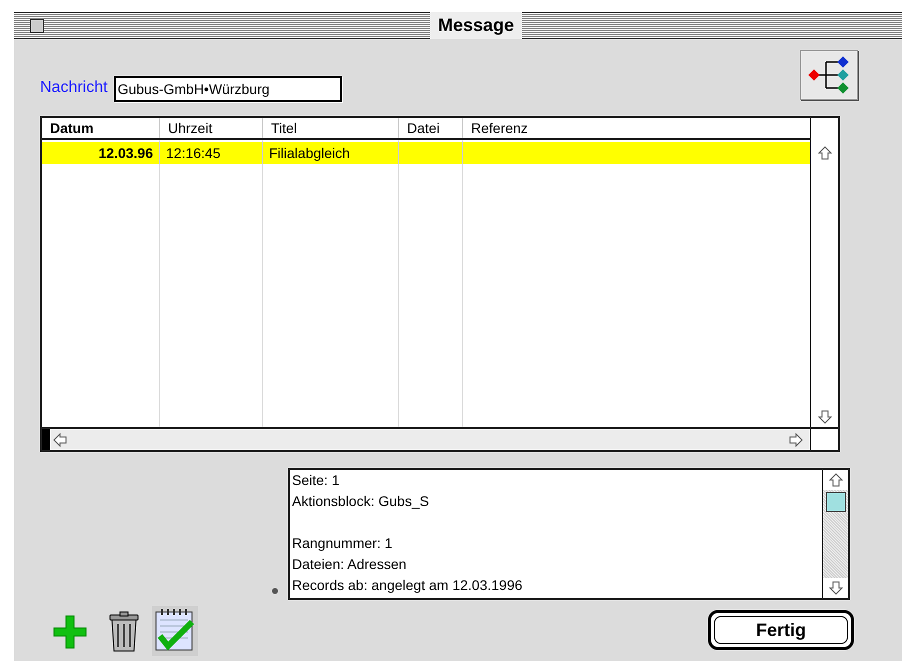  Describe the element at coordinates (60, 440) in the screenshot. I see `scroll-left-icon` at that location.